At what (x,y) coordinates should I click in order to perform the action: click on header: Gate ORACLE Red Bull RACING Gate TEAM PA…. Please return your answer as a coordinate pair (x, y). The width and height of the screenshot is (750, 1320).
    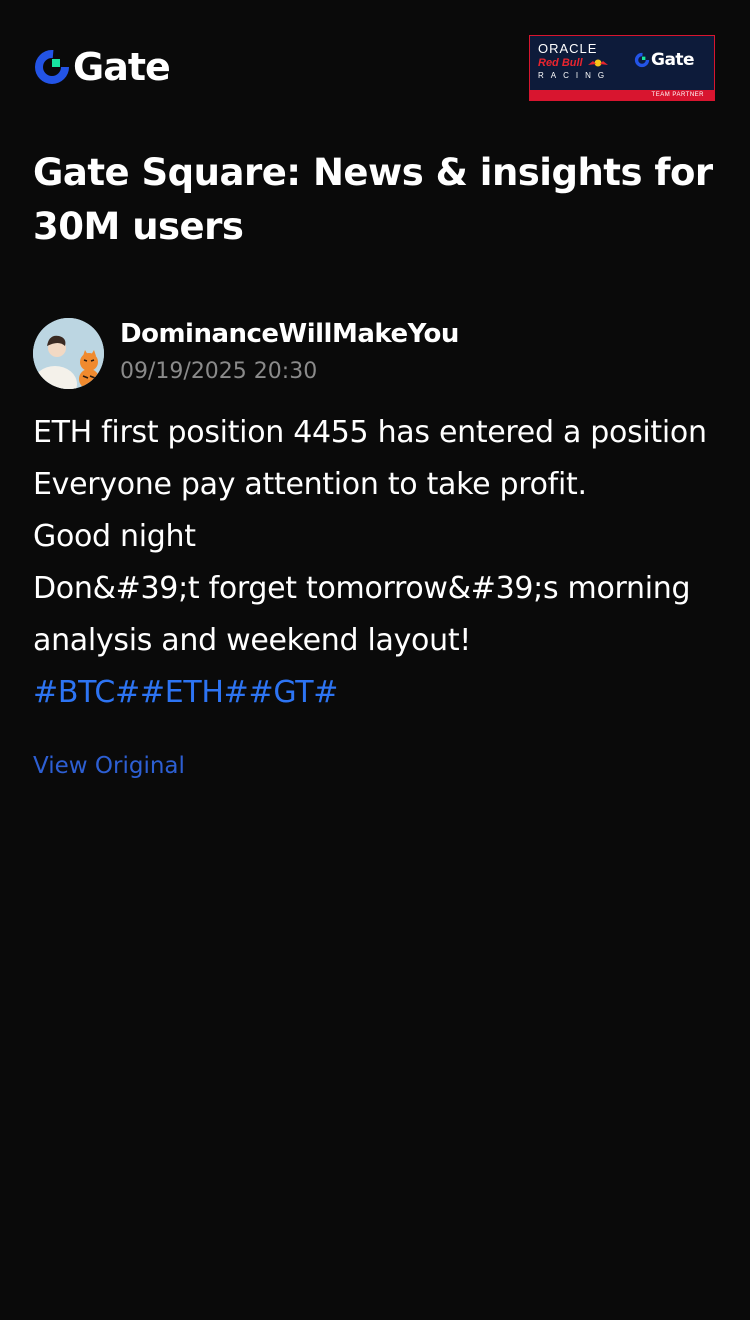
    Looking at the image, I should click on (375, 70).